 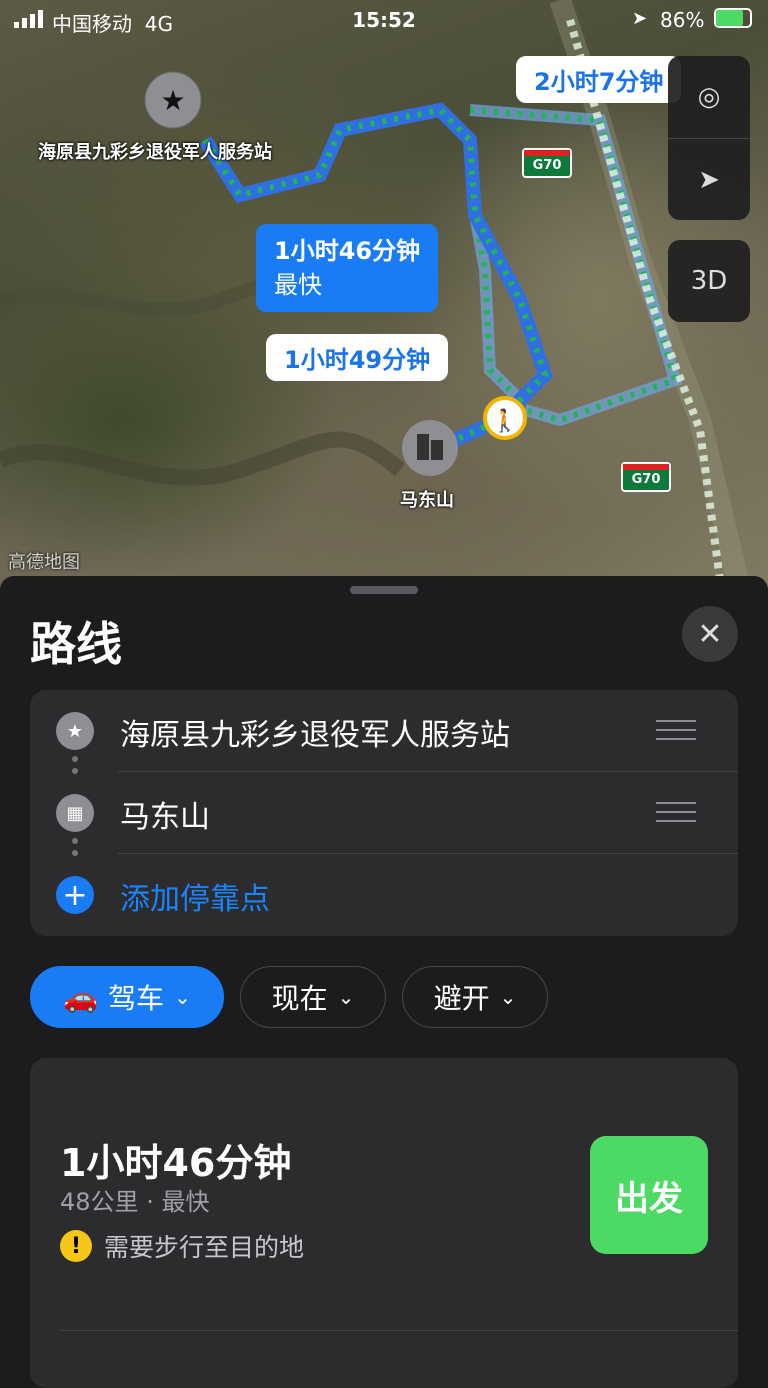 I want to click on transport-mode-dropdown: 🚗 驾车 ⌄, so click(x=127, y=997).